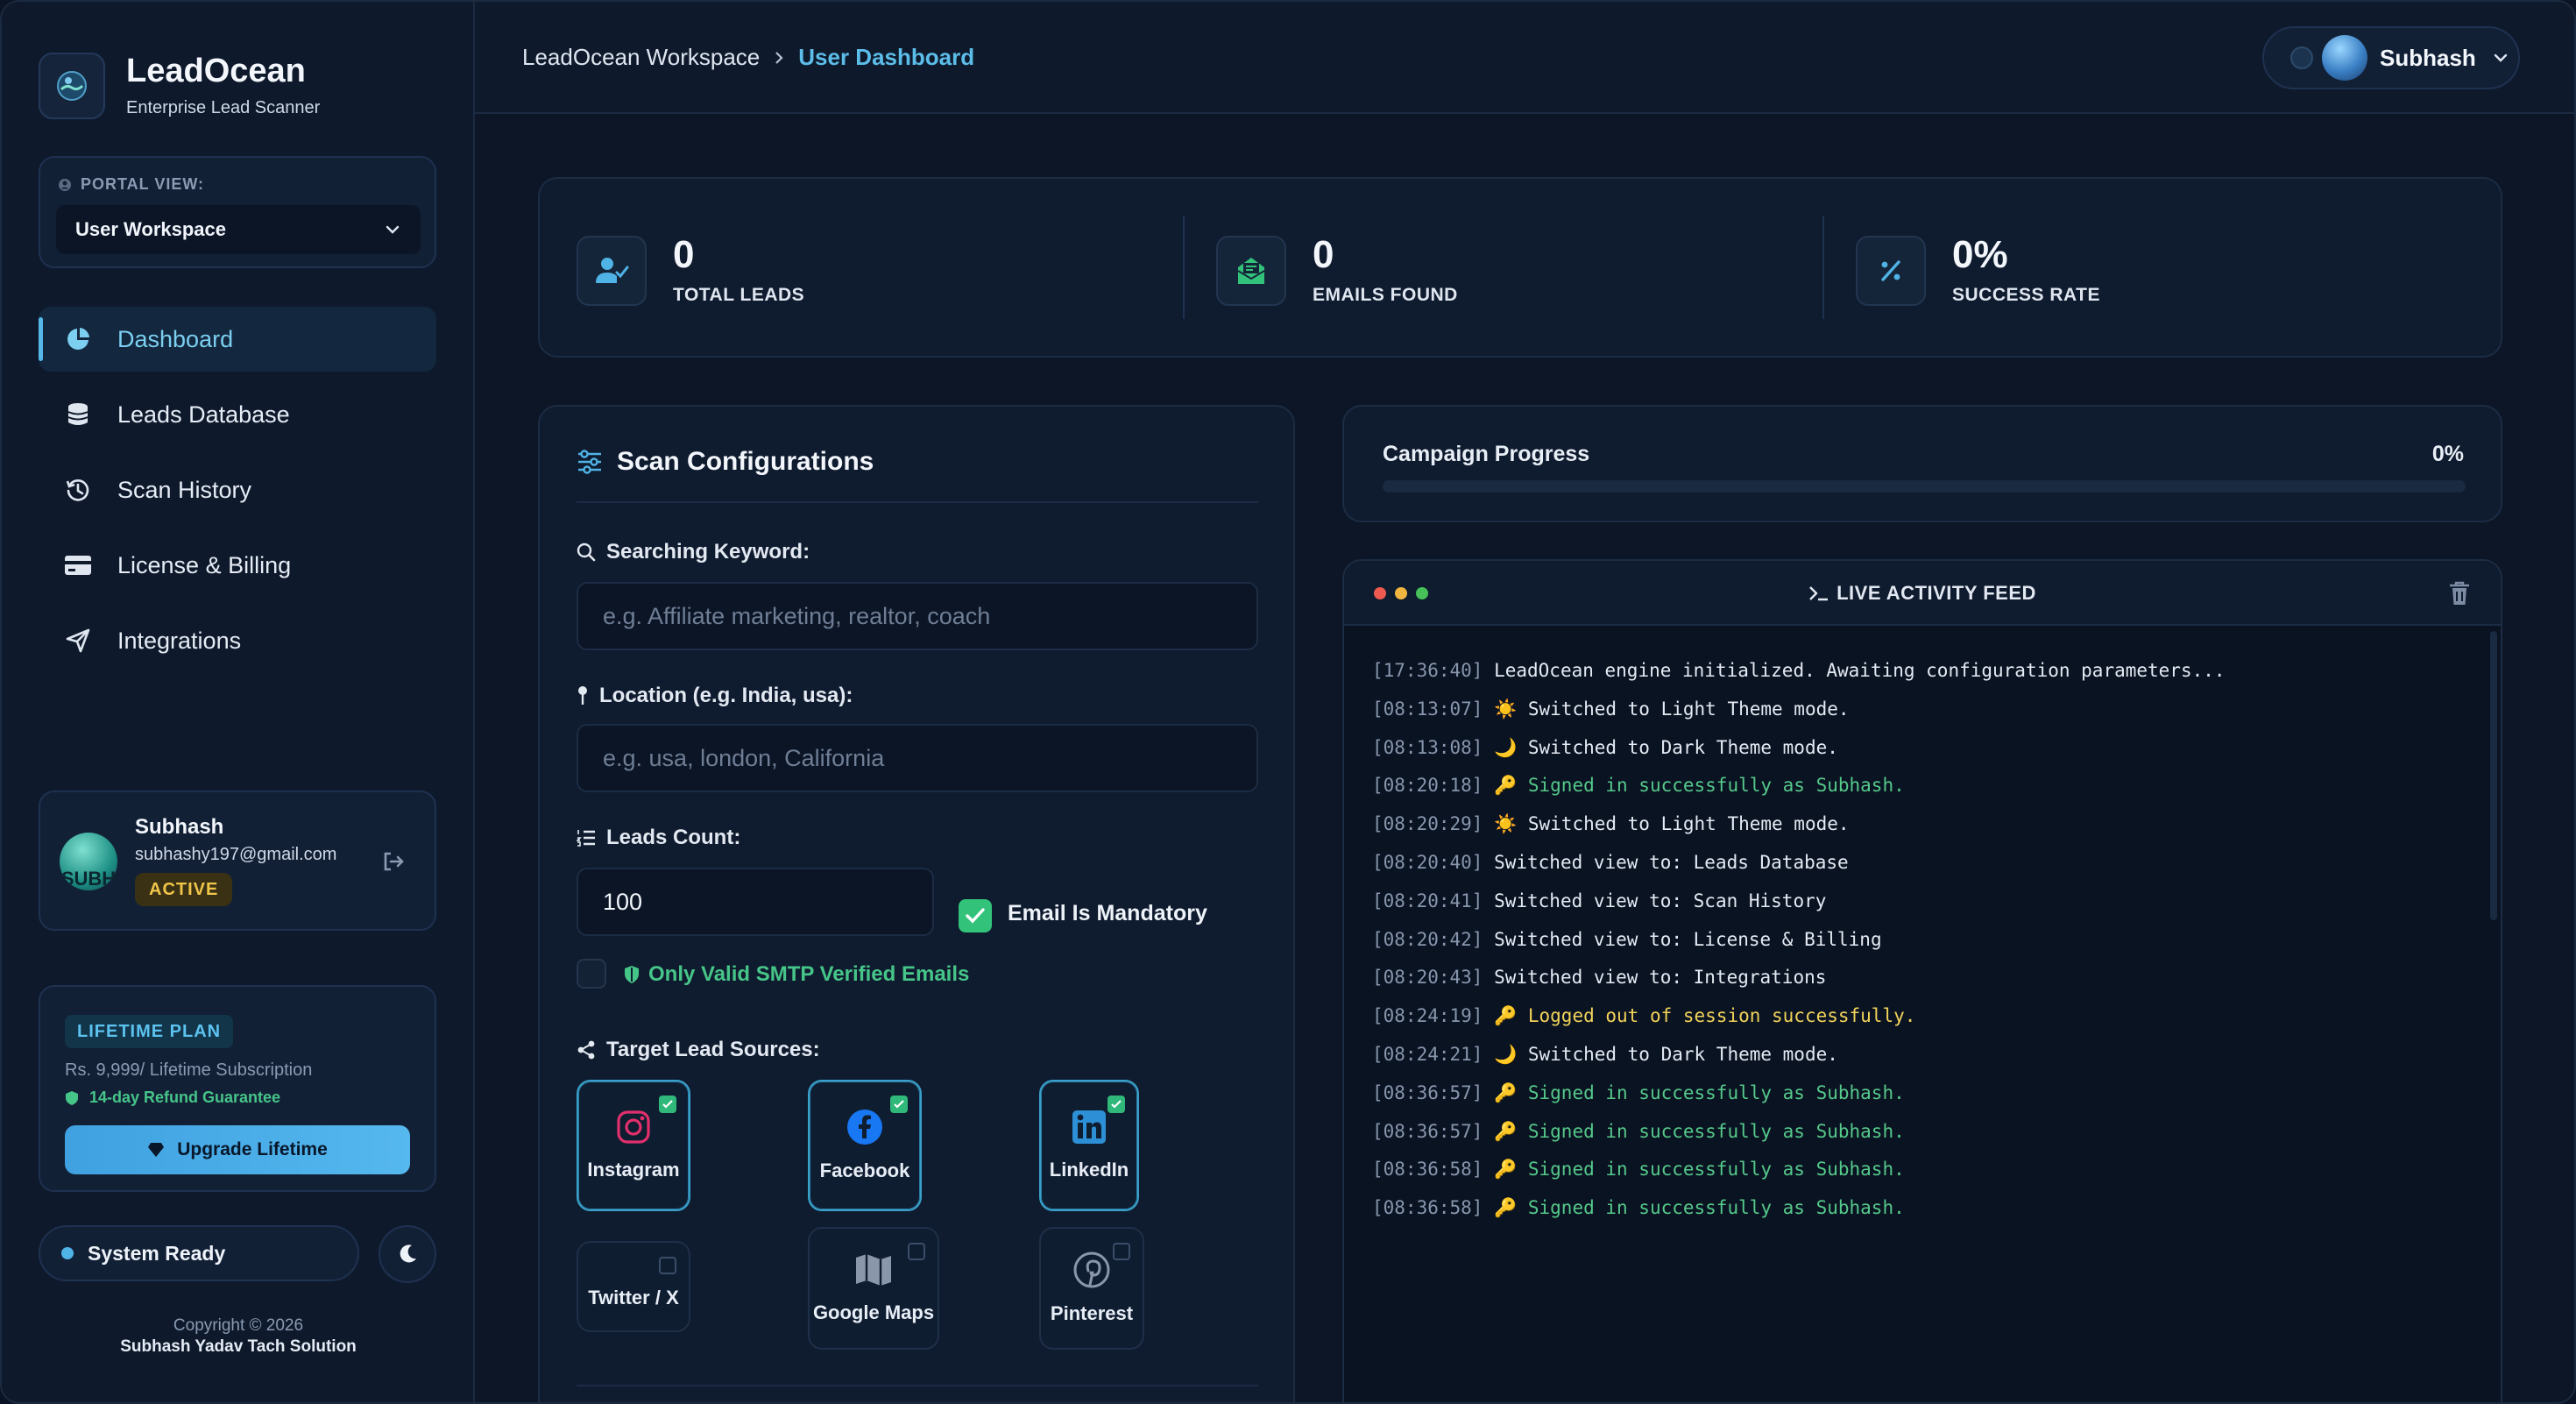 This screenshot has height=1404, width=2576. I want to click on source-facebook: Facebook, so click(865, 1145).